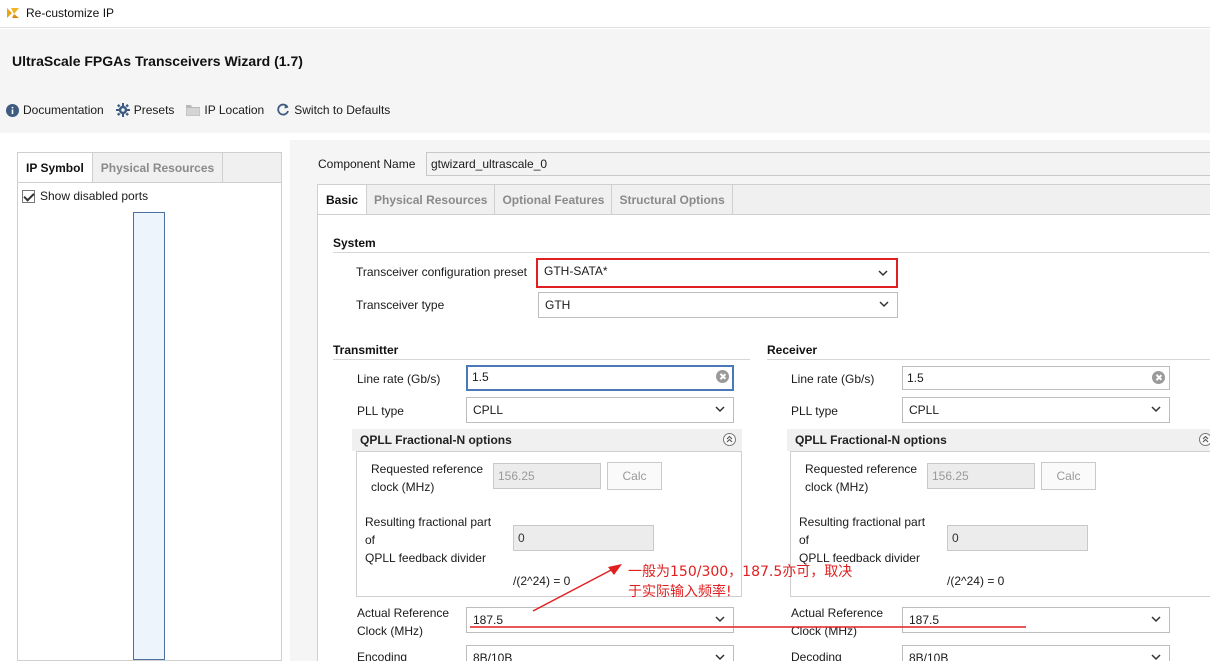 This screenshot has width=1210, height=661. Describe the element at coordinates (390, 631) in the screenshot. I see `tx-actual-ref-label-2: Clock (MHz)` at that location.